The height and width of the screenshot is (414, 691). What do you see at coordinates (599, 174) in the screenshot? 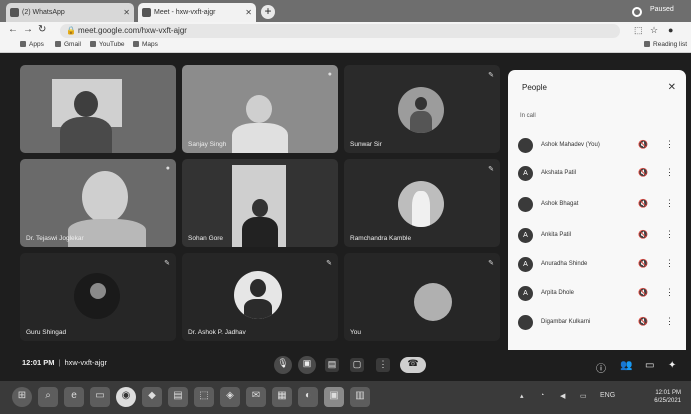
I see `participant-row: A Akshata Patil 🔇 ⋮` at bounding box center [599, 174].